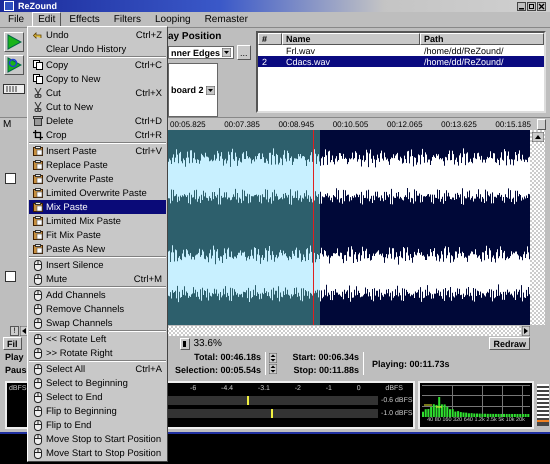  What do you see at coordinates (97, 249) in the screenshot?
I see `menu-item: Paste As New` at bounding box center [97, 249].